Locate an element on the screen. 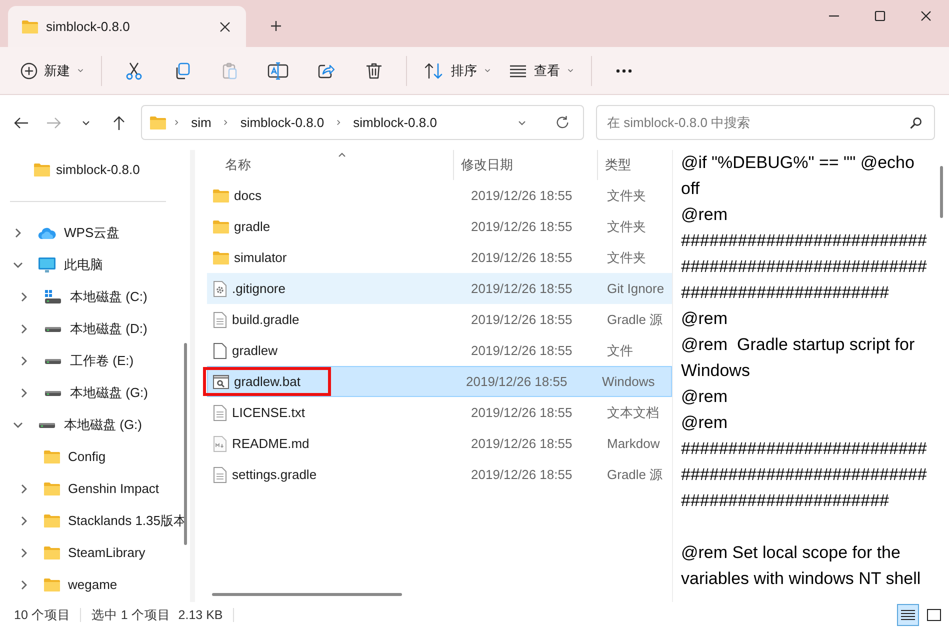  rename-icon is located at coordinates (278, 70).